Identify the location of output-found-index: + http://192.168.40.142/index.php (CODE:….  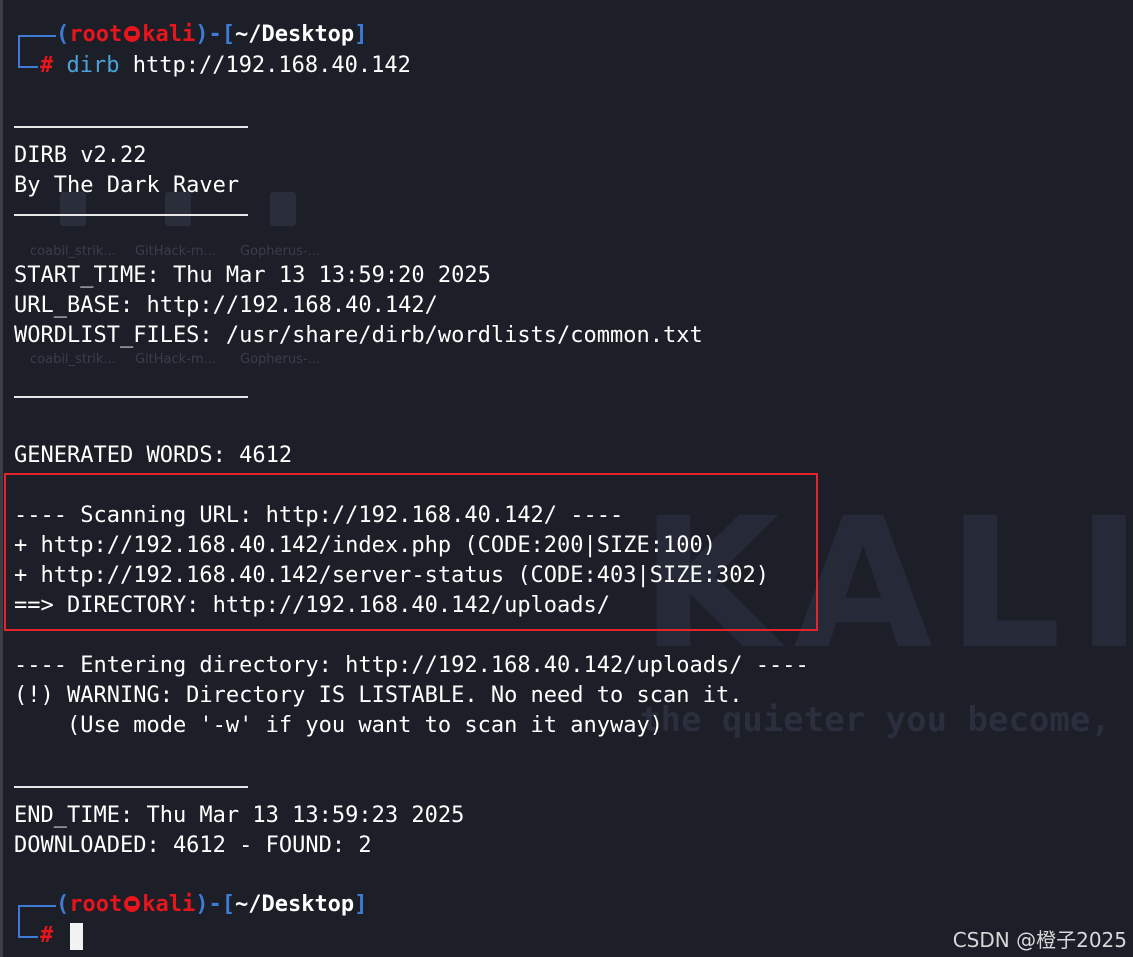
(365, 545).